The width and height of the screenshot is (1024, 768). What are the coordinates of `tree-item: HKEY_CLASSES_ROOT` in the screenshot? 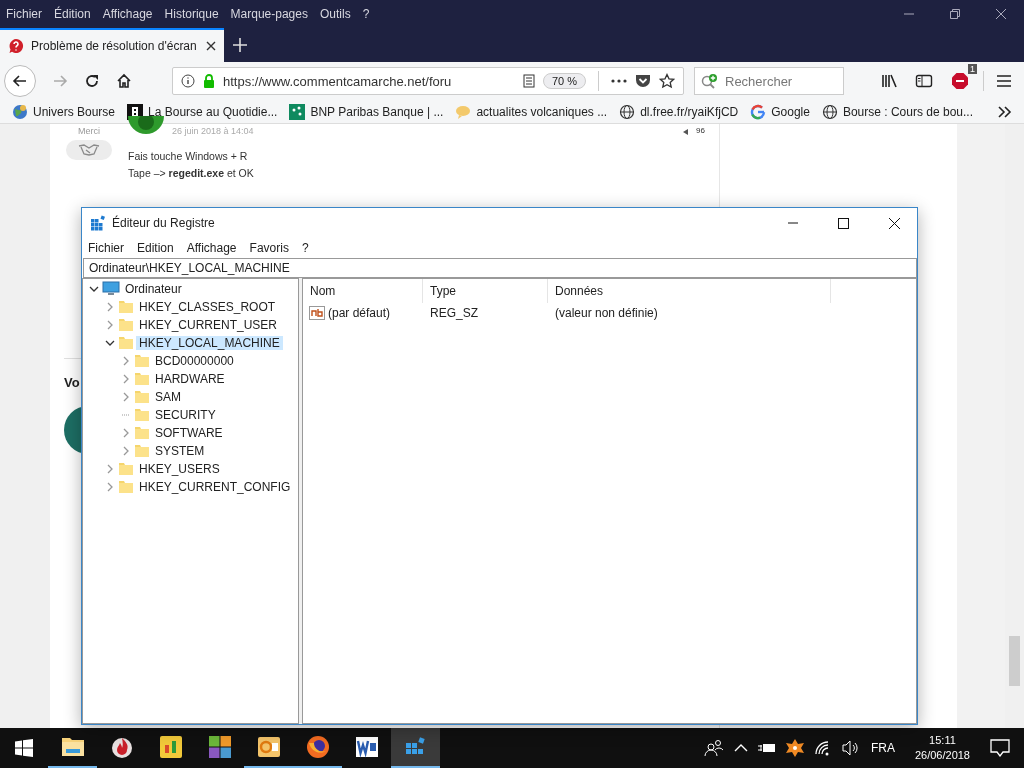 It's located at (207, 307).